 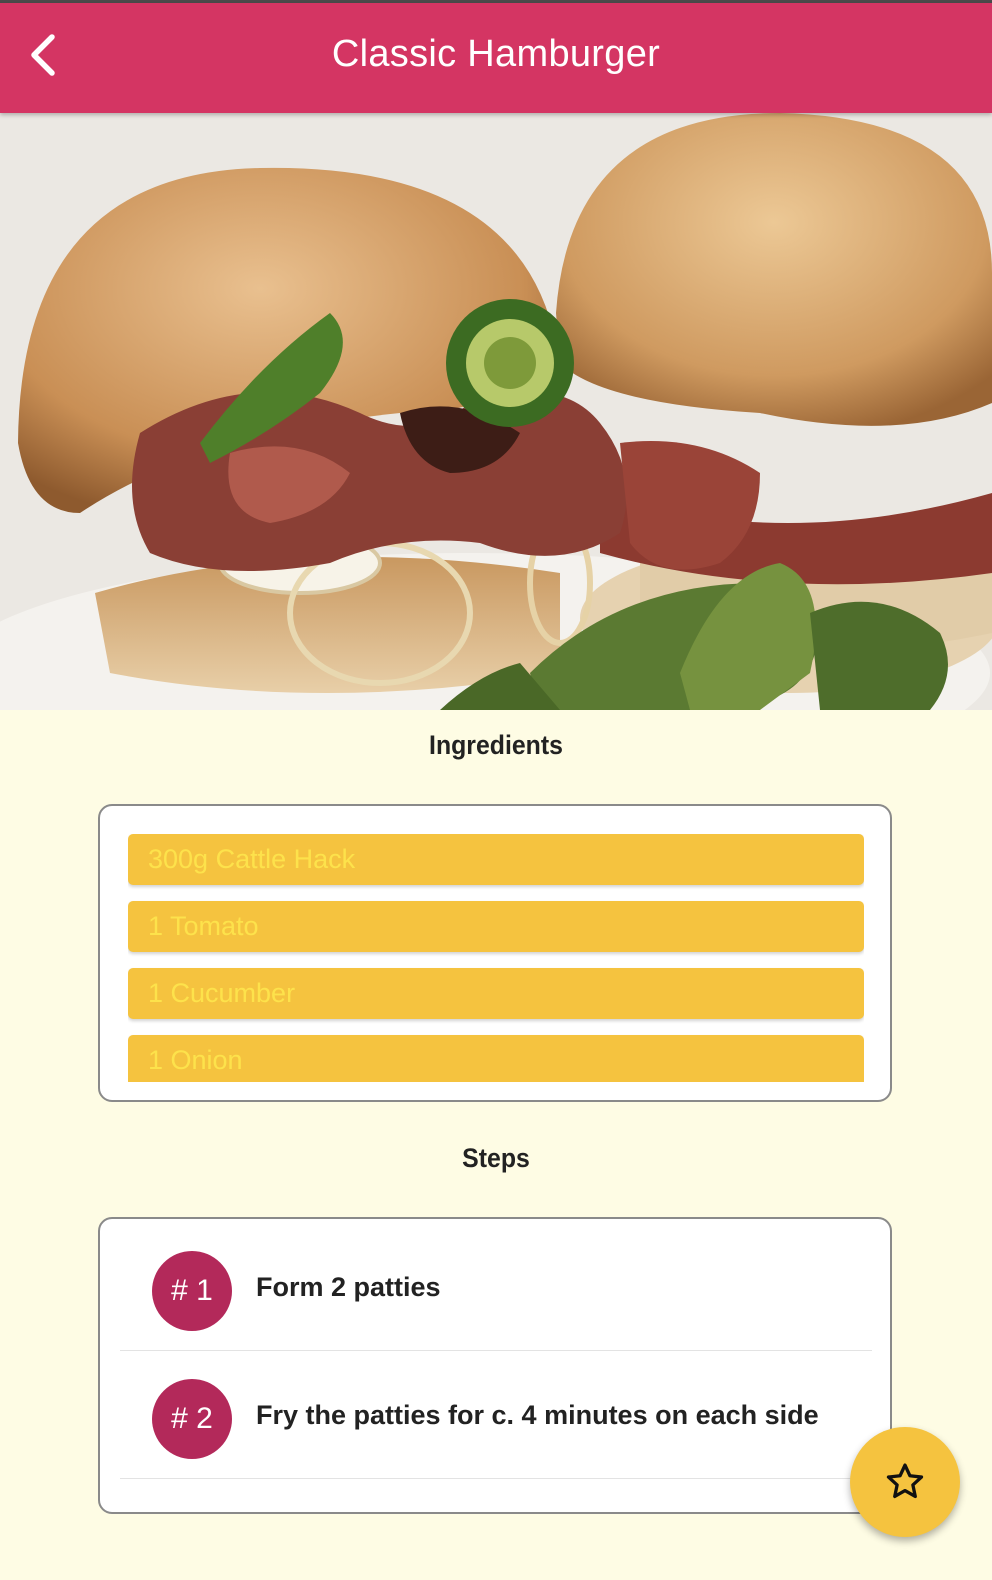 I want to click on step-row: # 1 Form 2 patties, so click(x=496, y=1287).